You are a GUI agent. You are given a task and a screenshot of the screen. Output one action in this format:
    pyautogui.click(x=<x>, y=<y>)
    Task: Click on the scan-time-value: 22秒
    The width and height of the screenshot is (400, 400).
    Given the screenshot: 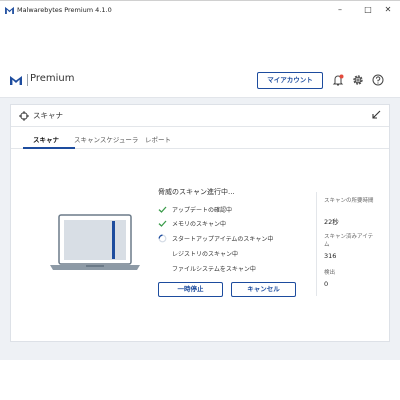 What is the action you would take?
    pyautogui.click(x=331, y=222)
    